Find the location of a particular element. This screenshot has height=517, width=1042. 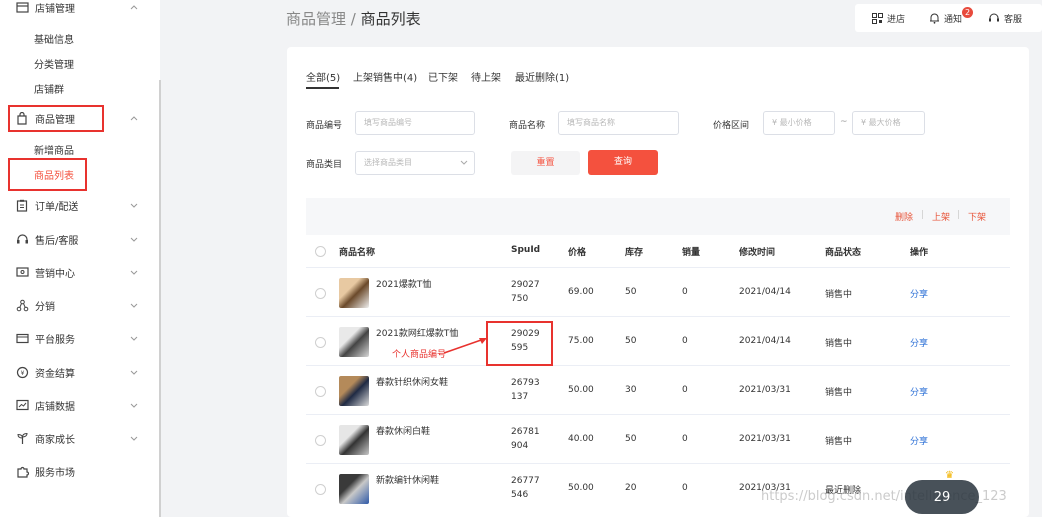

tab-on-sale: 上架销售中(4) is located at coordinates (385, 76).